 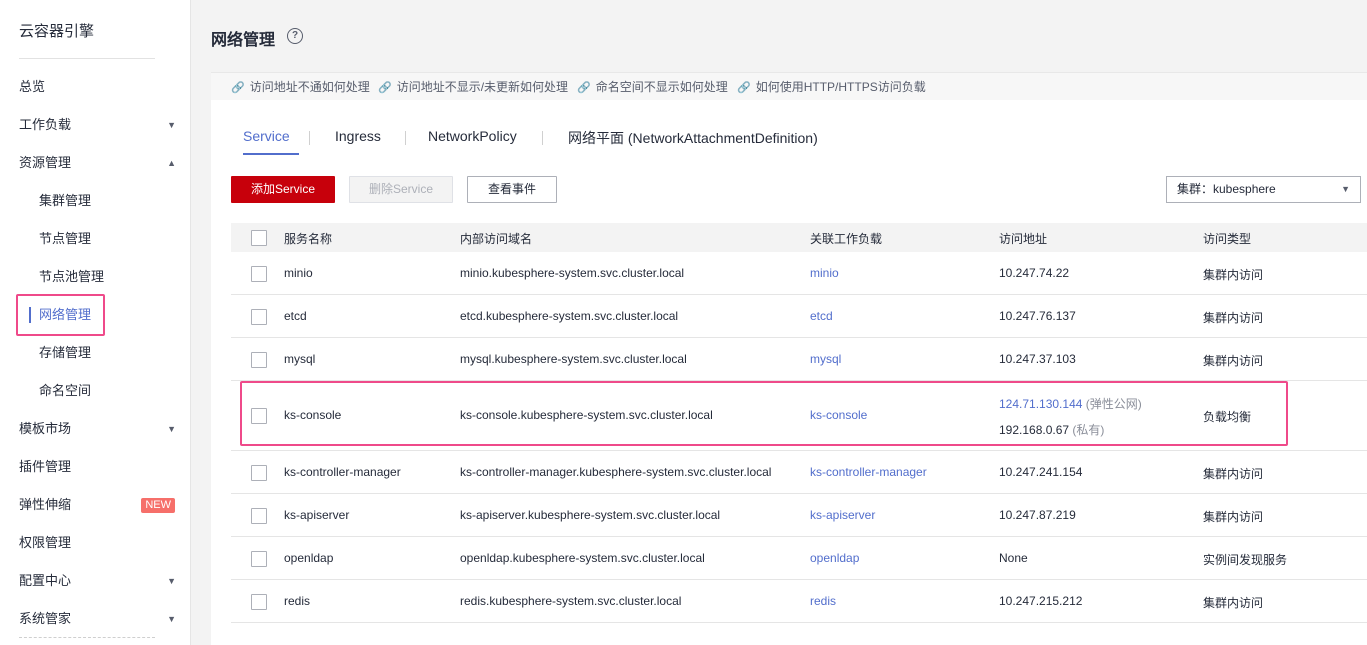 What do you see at coordinates (259, 238) in the screenshot?
I see `select-all-checkbox` at bounding box center [259, 238].